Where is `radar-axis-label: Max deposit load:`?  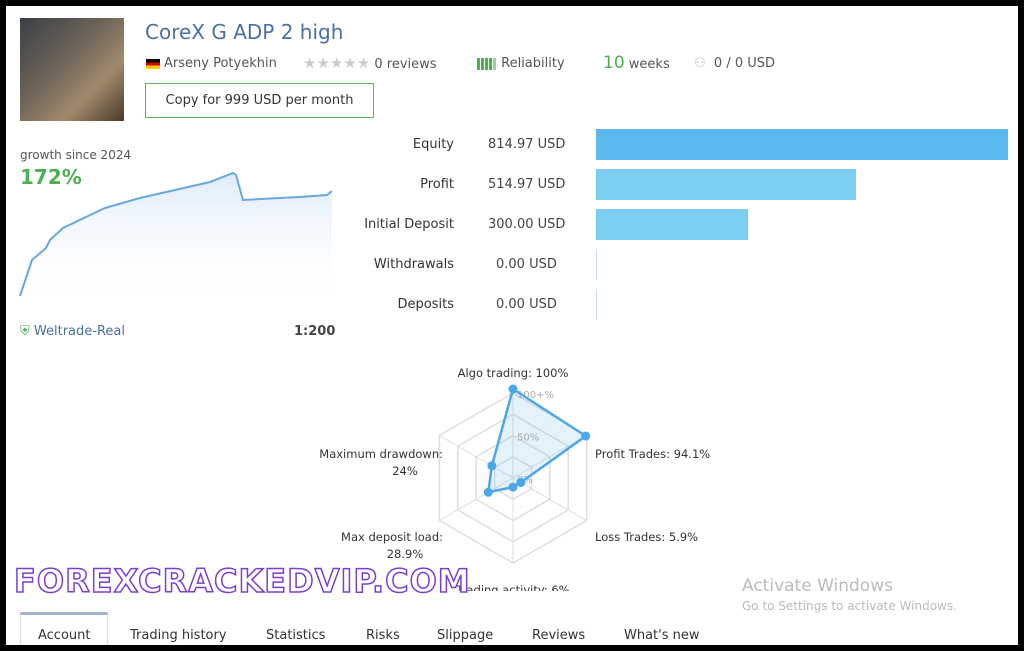
radar-axis-label: Max deposit load: is located at coordinates (392, 537).